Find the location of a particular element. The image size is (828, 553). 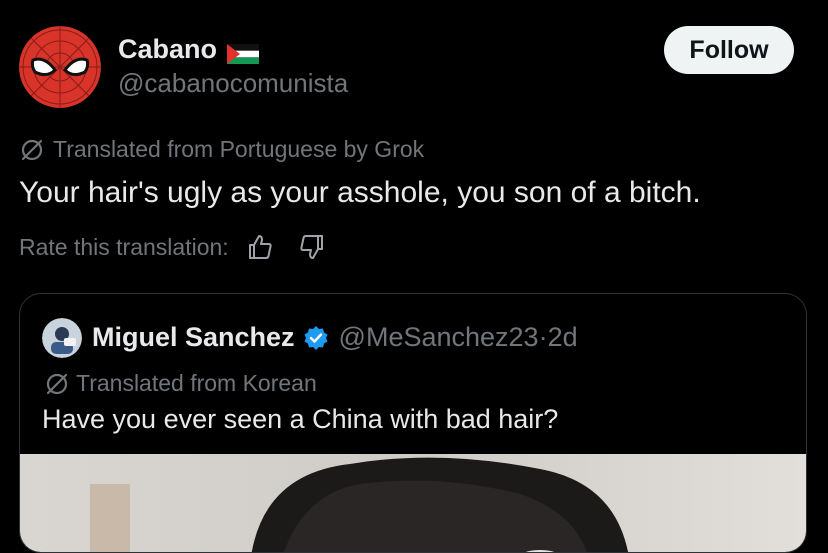

quoted-author-handle: @MeSanchez23 is located at coordinates (439, 337).